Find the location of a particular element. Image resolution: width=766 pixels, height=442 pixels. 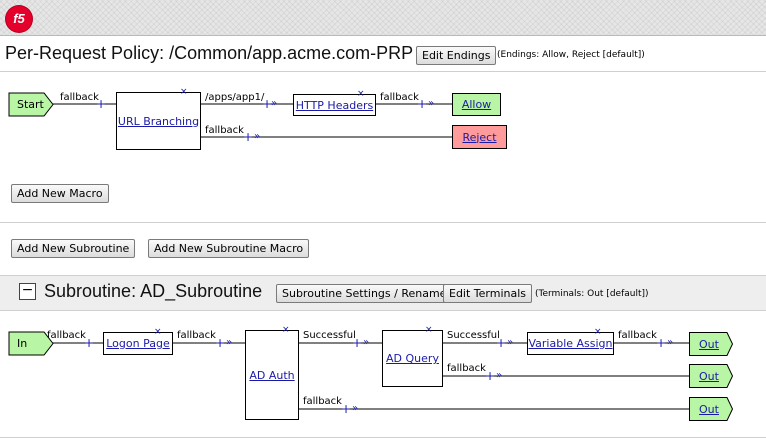

terminals-note: (Terminals: Out [default]) is located at coordinates (592, 294).